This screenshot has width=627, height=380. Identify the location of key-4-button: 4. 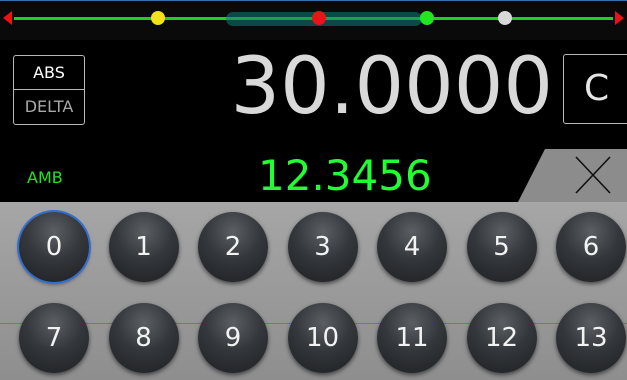
(412, 247).